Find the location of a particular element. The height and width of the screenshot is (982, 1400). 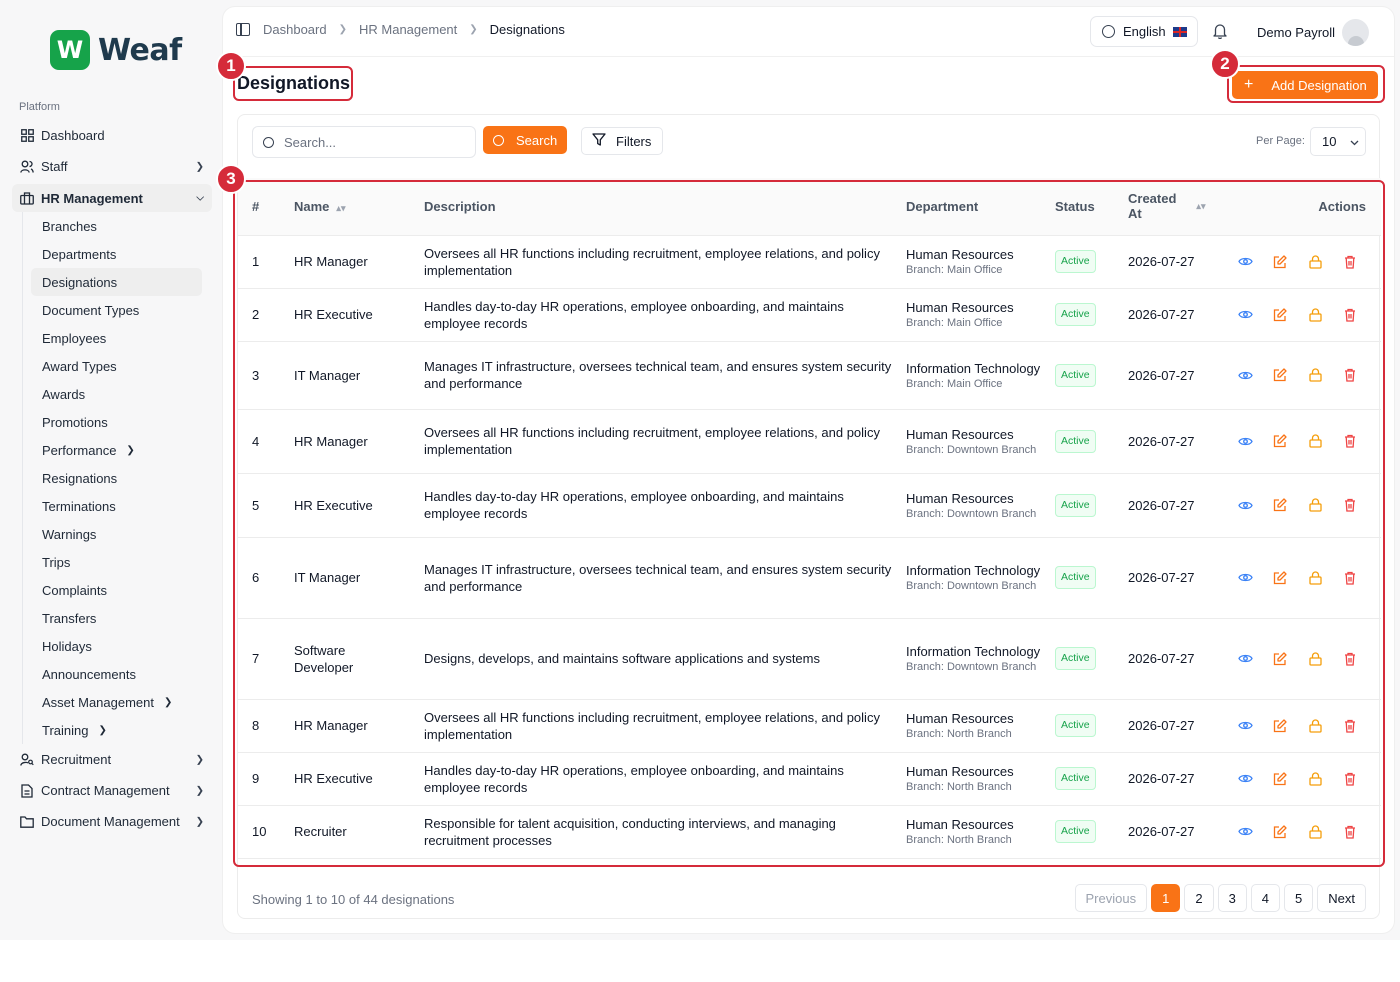

status-badge: Active is located at coordinates (1075, 261).